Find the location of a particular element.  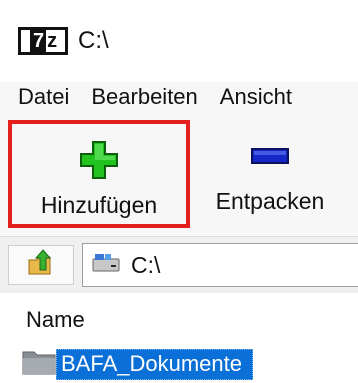

menu-item-ansicht: Ansicht is located at coordinates (256, 97).